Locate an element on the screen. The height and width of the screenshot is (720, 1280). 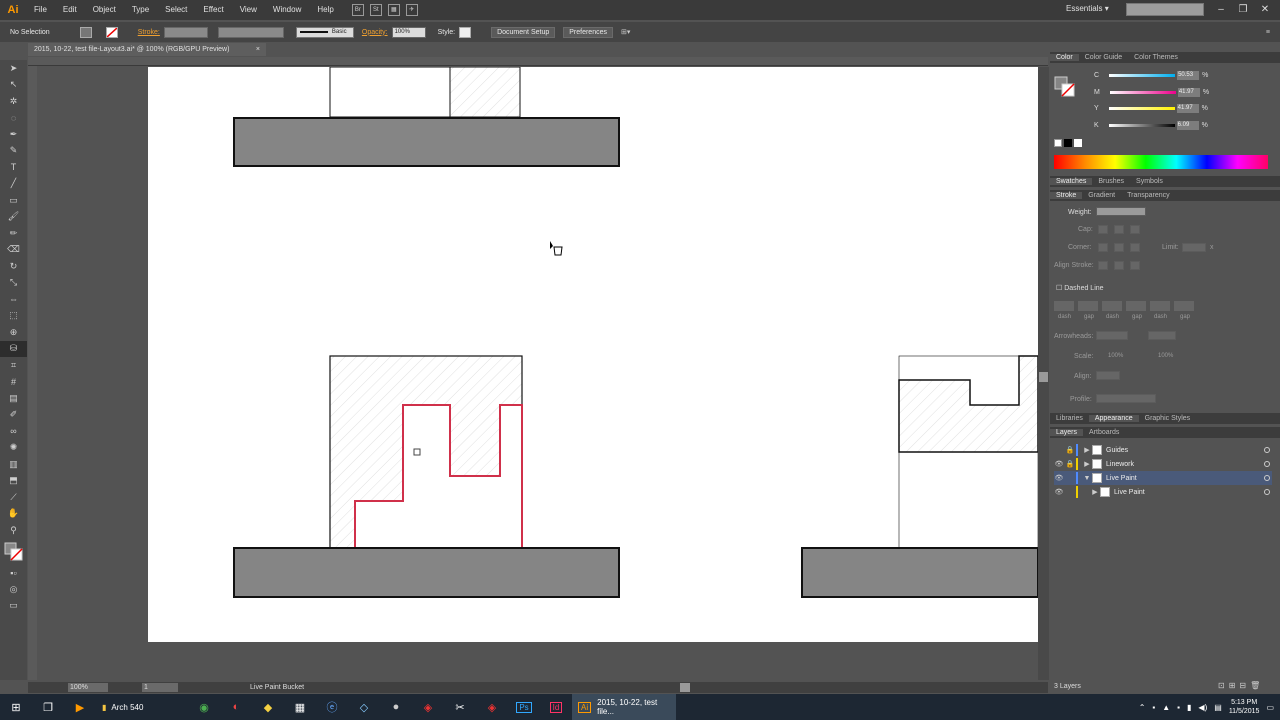
miter-limit-field is located at coordinates (1194, 247).